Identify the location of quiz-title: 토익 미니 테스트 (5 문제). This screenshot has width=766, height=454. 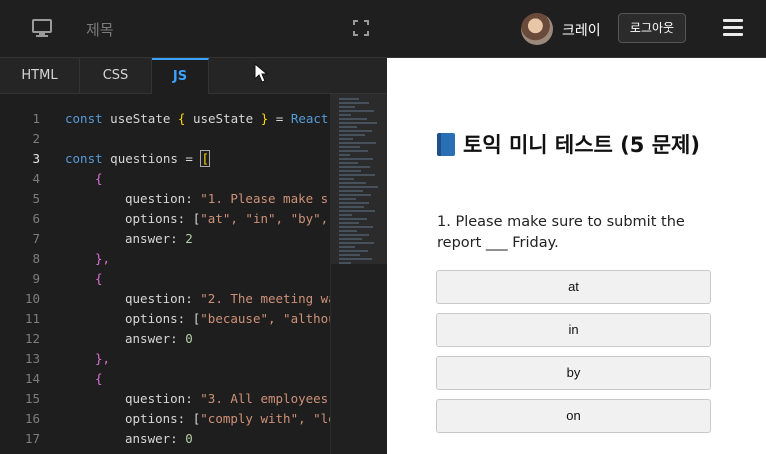
(587, 145).